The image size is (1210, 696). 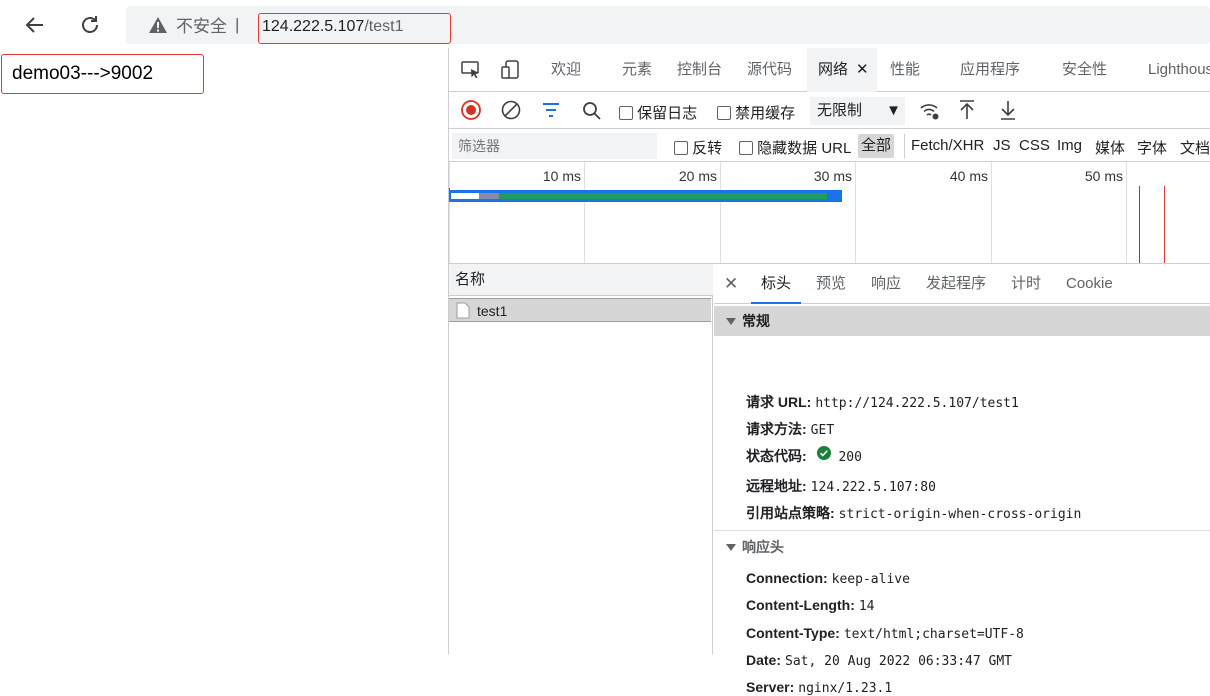 I want to click on preserve-log-checkbox: 保留日志, so click(x=658, y=112).